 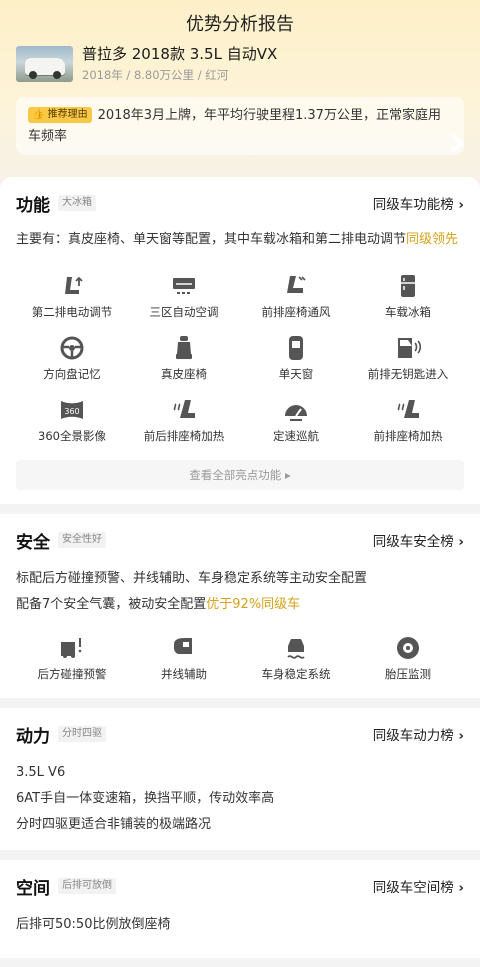 I want to click on power-line: 分时四驱更适合非铺装的极端路况, so click(x=114, y=824).